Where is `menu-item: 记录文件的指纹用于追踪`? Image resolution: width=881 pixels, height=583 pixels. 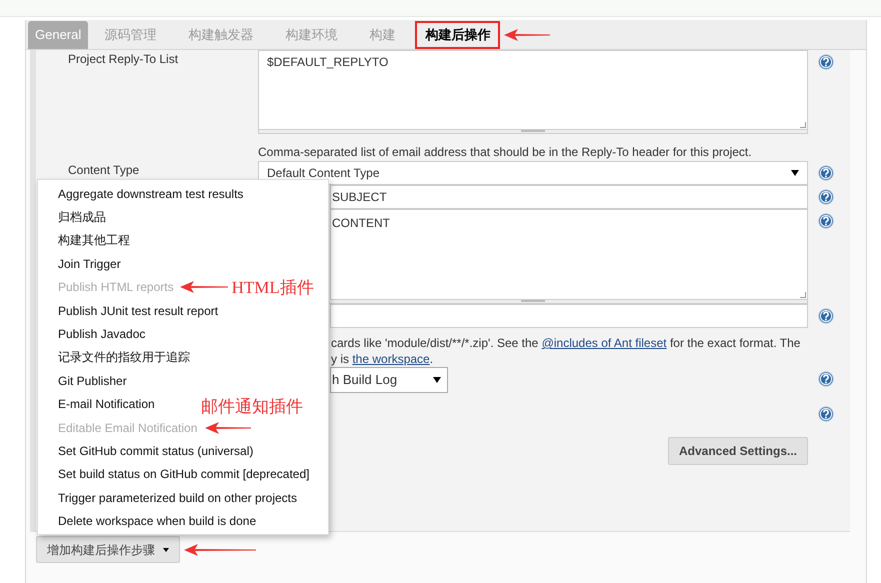
menu-item: 记录文件的指纹用于追踪 is located at coordinates (124, 357).